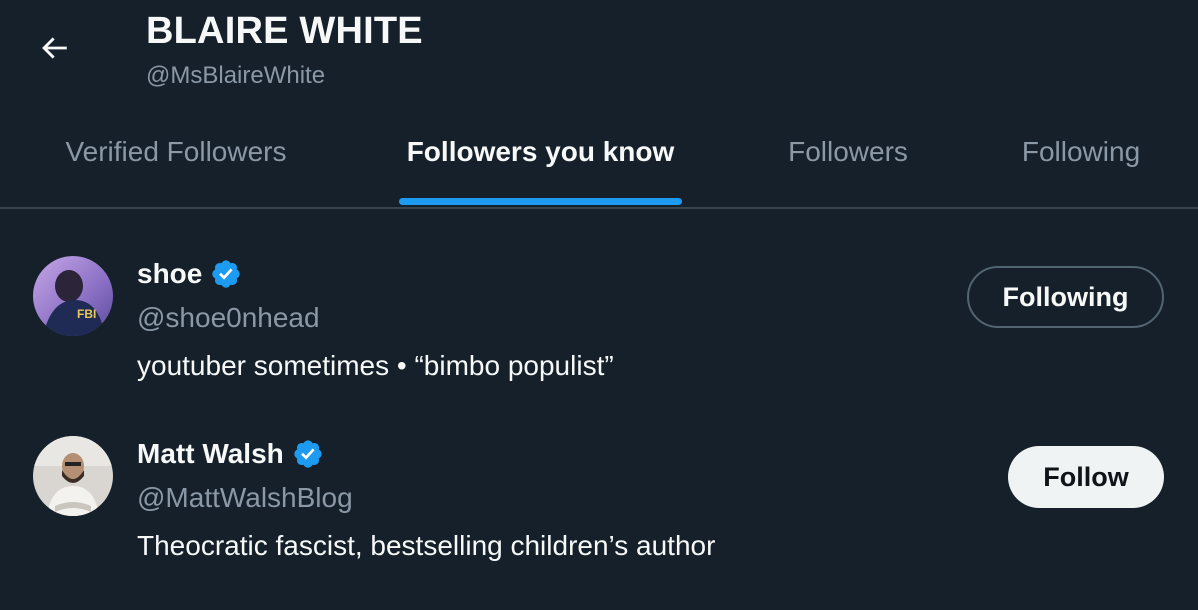  I want to click on tab-label: Followers you know, so click(540, 151).